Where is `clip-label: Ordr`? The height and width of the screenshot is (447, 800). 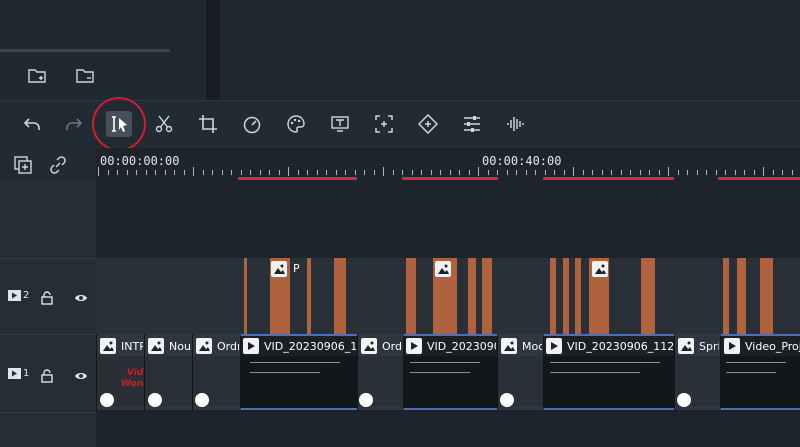 clip-label: Ordr is located at coordinates (228, 346).